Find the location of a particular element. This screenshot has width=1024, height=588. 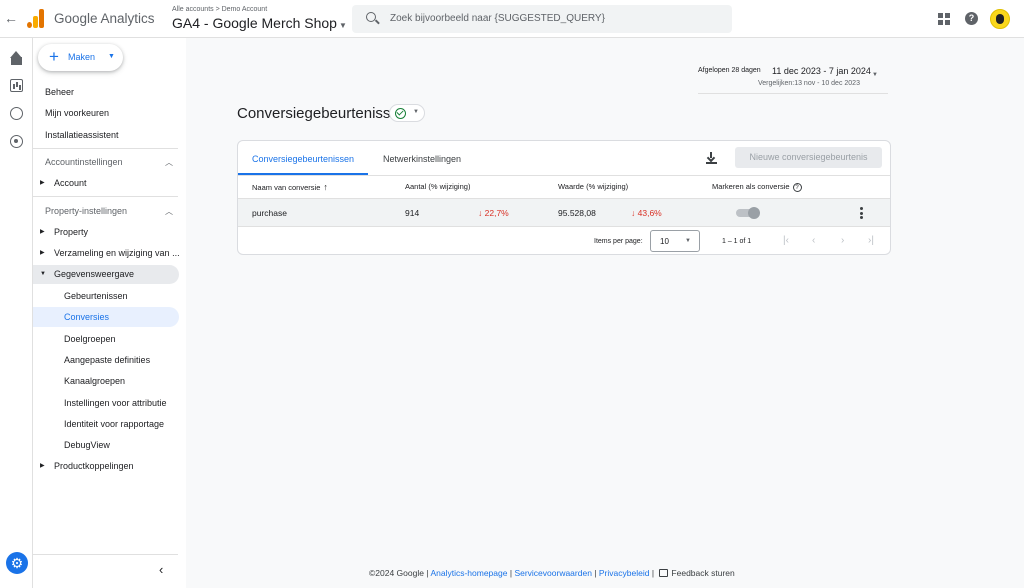

collapse-arrow-icon: ▼ is located at coordinates (43, 274).